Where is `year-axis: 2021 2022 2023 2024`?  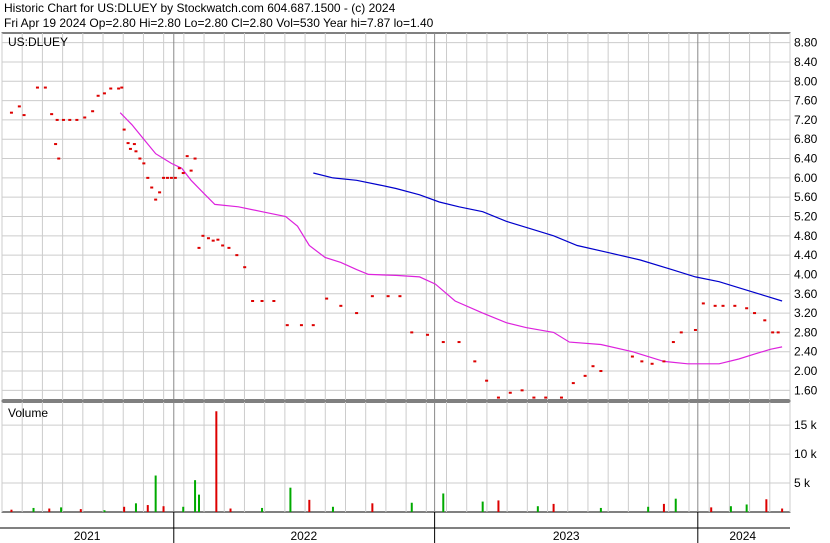 year-axis: 2021 2022 2023 2024 is located at coordinates (395, 527).